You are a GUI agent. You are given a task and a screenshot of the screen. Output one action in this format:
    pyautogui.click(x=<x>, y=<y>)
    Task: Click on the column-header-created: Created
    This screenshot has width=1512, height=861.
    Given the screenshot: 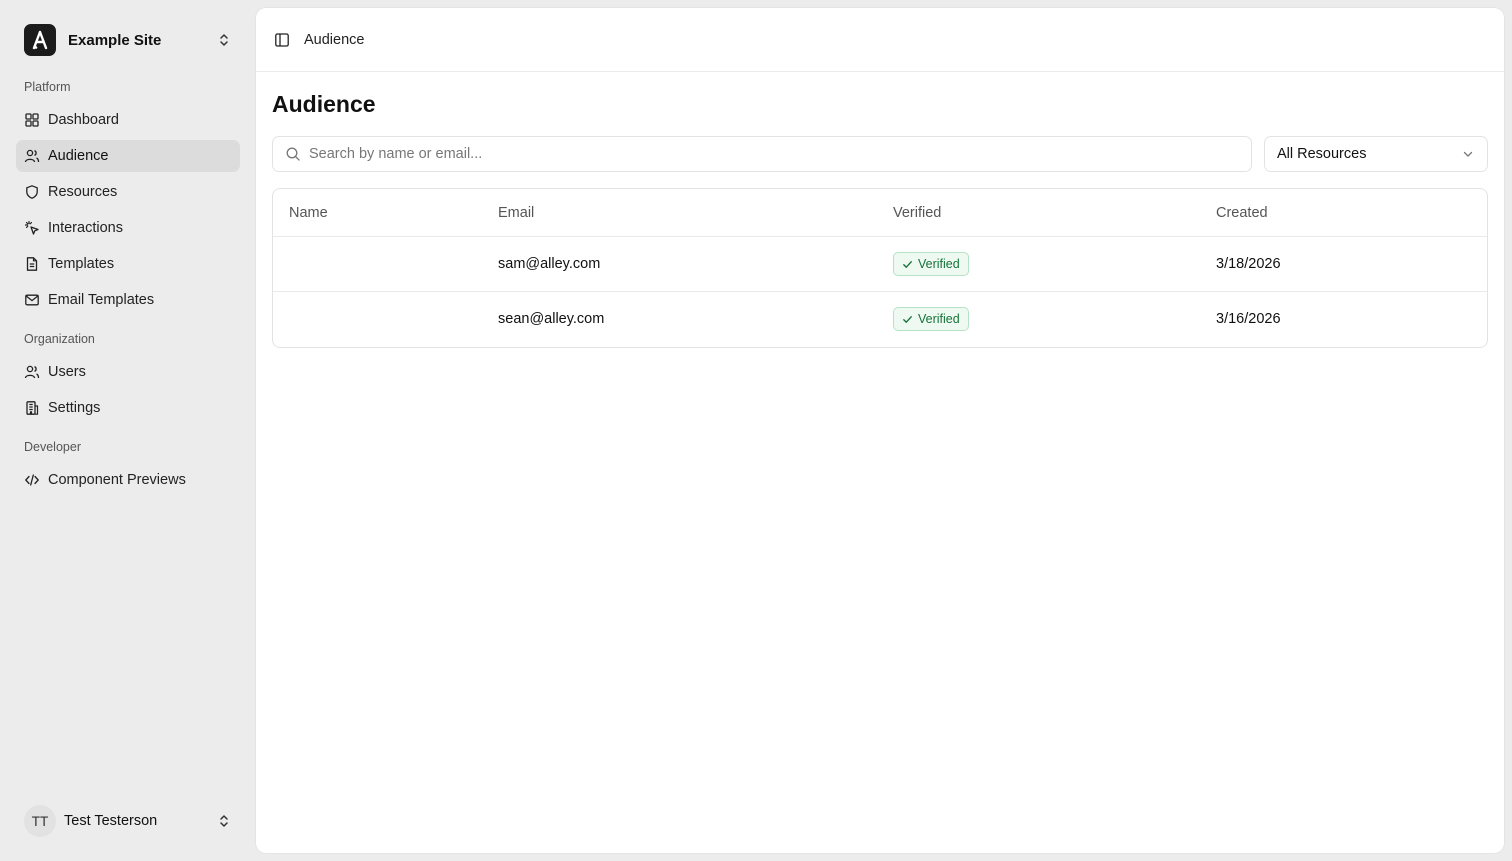 What is the action you would take?
    pyautogui.click(x=1242, y=213)
    